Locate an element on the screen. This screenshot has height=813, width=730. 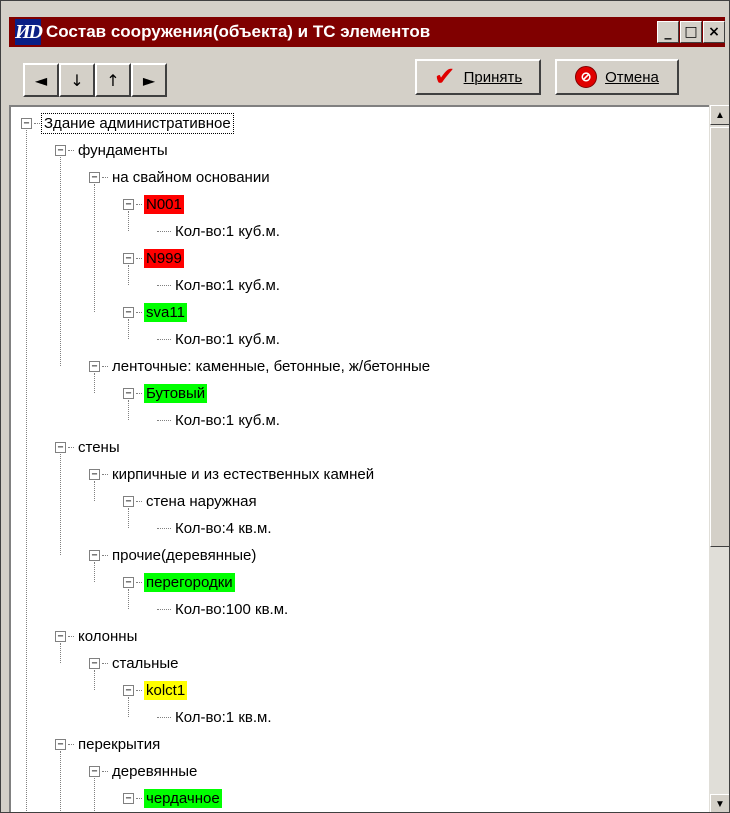
tree-node-label: перекрытия is located at coordinates (119, 744).